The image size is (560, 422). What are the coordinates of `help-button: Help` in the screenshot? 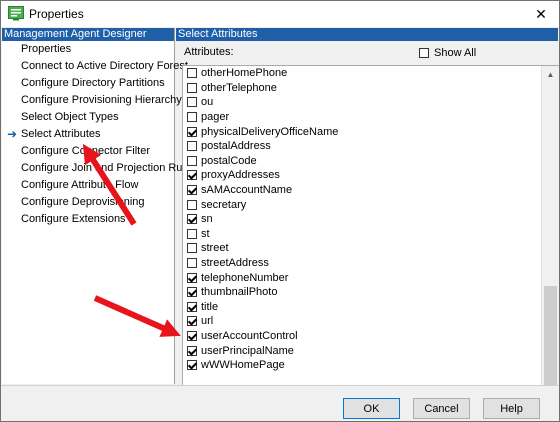 It's located at (511, 408).